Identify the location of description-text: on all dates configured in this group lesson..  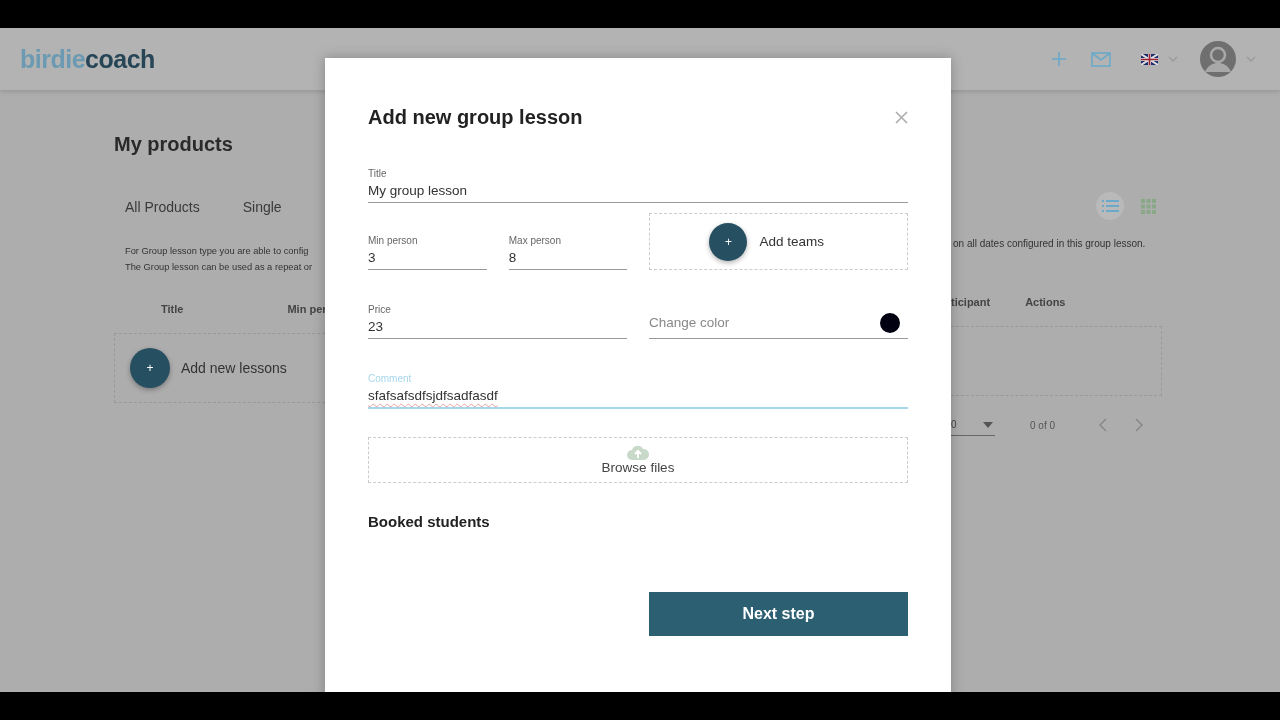
(1049, 244).